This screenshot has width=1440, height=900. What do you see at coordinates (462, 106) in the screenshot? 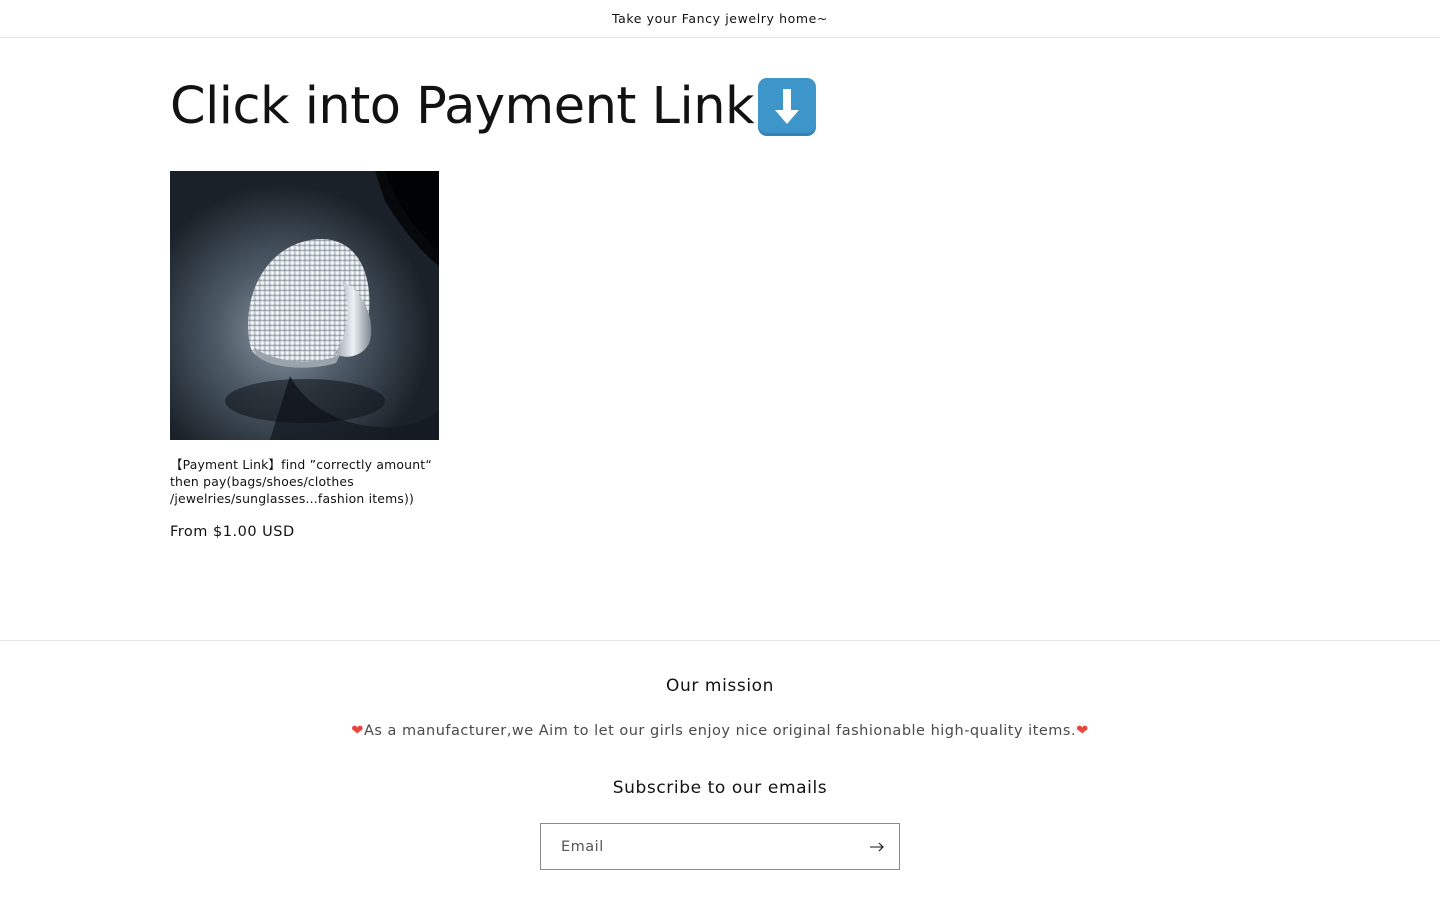
I see `collection-title-text: Click into Payment Link` at bounding box center [462, 106].